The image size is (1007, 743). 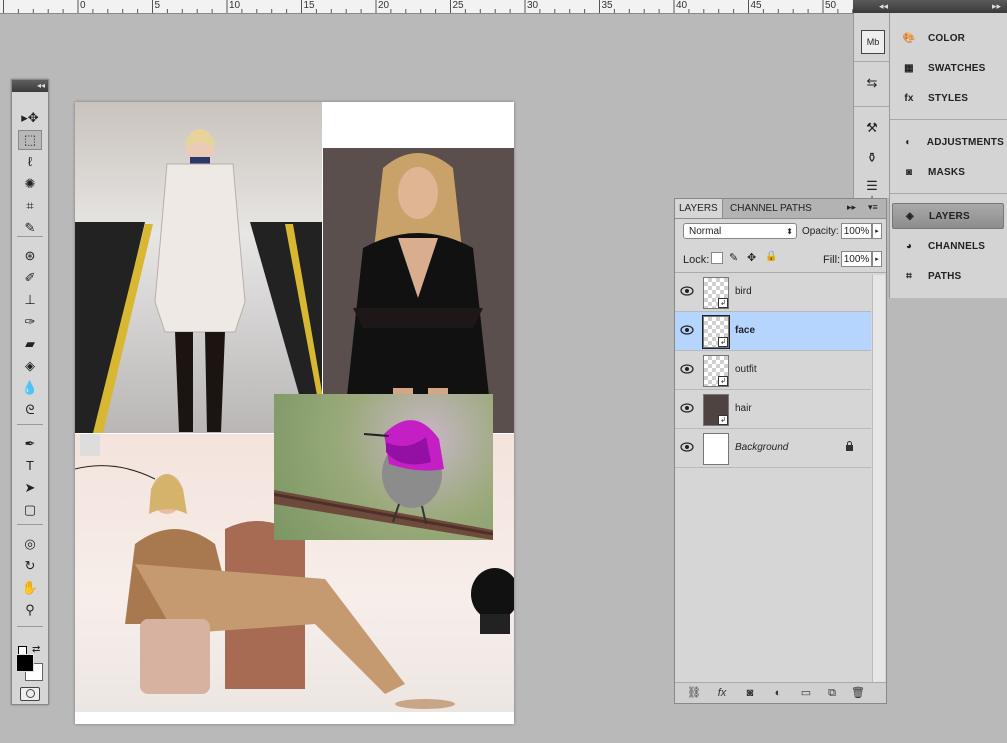 I want to click on fill-input: 100%, so click(x=856, y=259).